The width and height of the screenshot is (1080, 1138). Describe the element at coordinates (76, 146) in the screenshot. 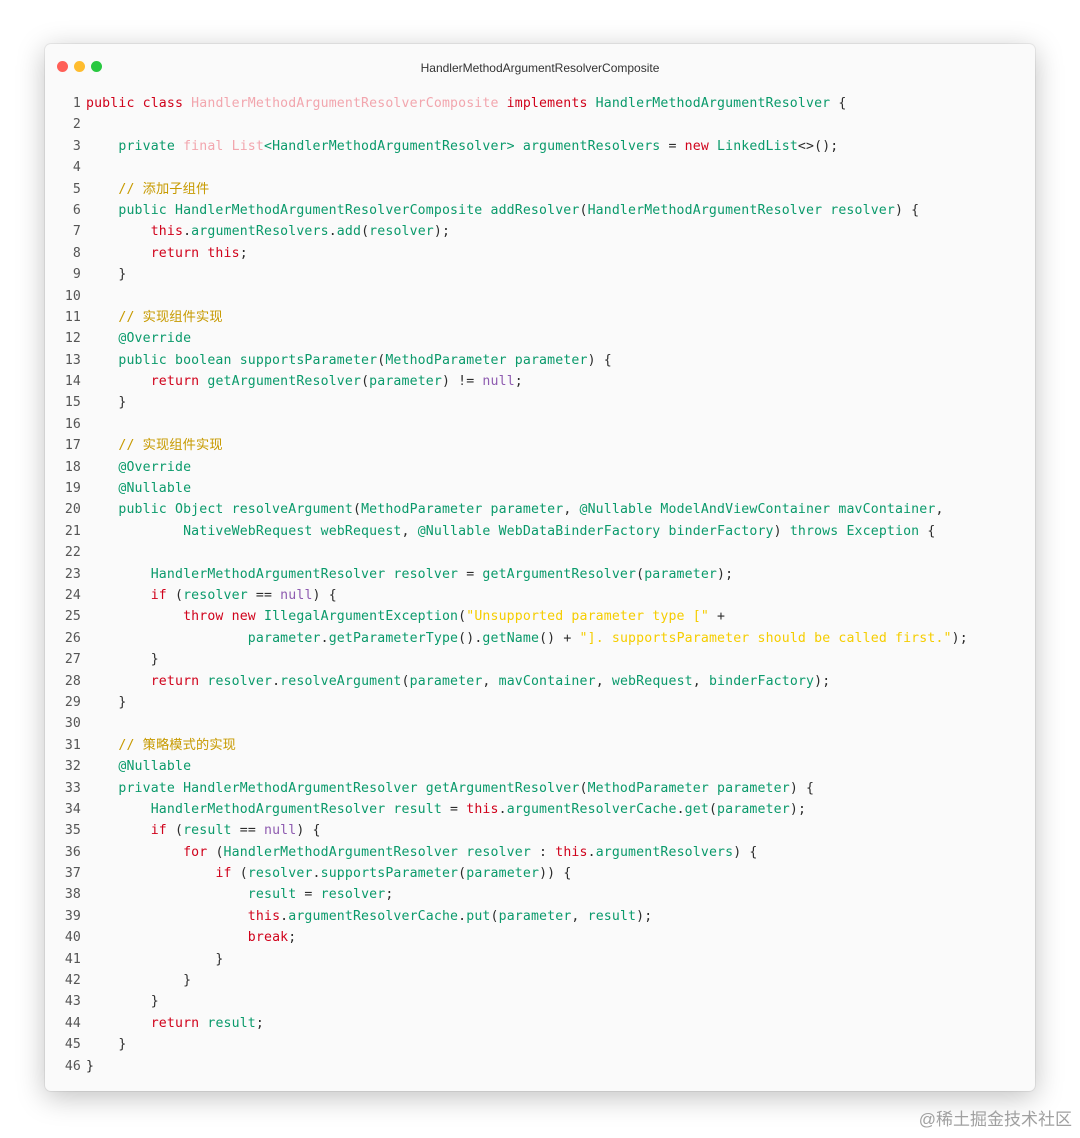

I see `line-number: 3` at that location.